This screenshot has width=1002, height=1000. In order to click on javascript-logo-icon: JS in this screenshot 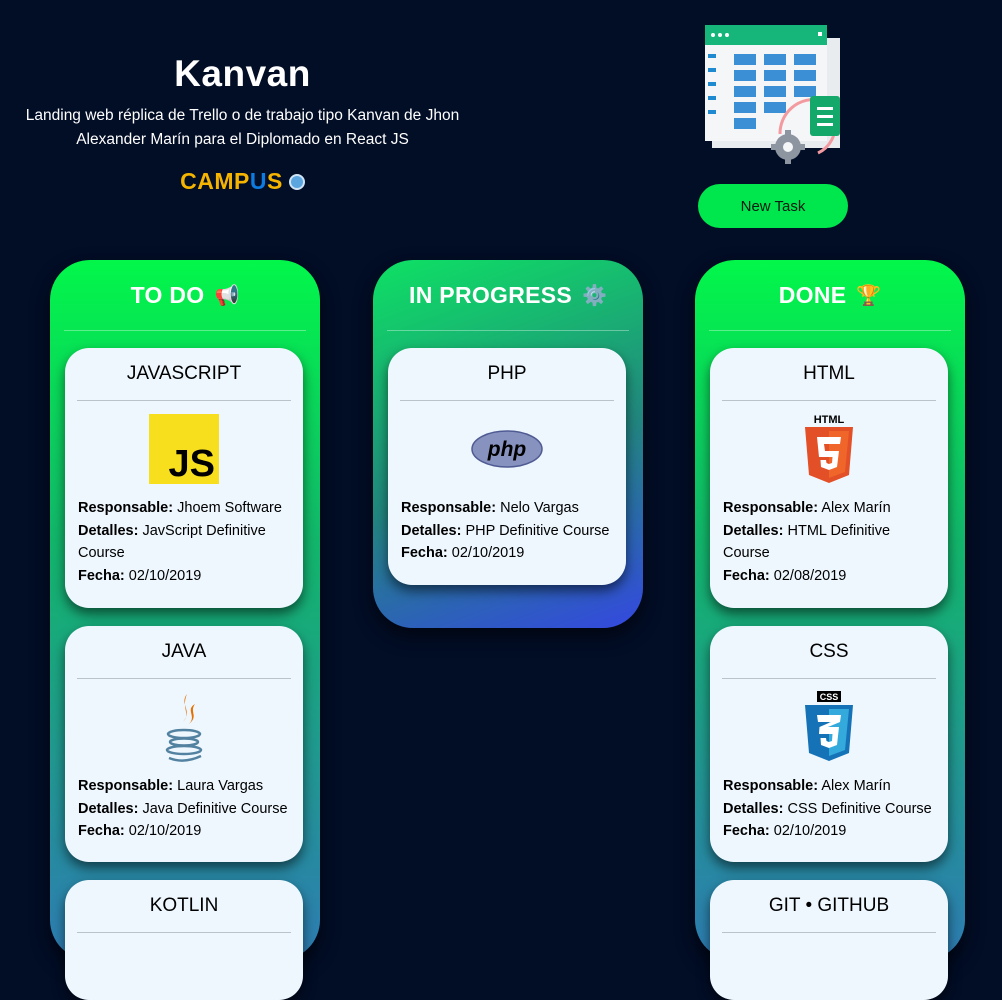, I will do `click(184, 449)`.